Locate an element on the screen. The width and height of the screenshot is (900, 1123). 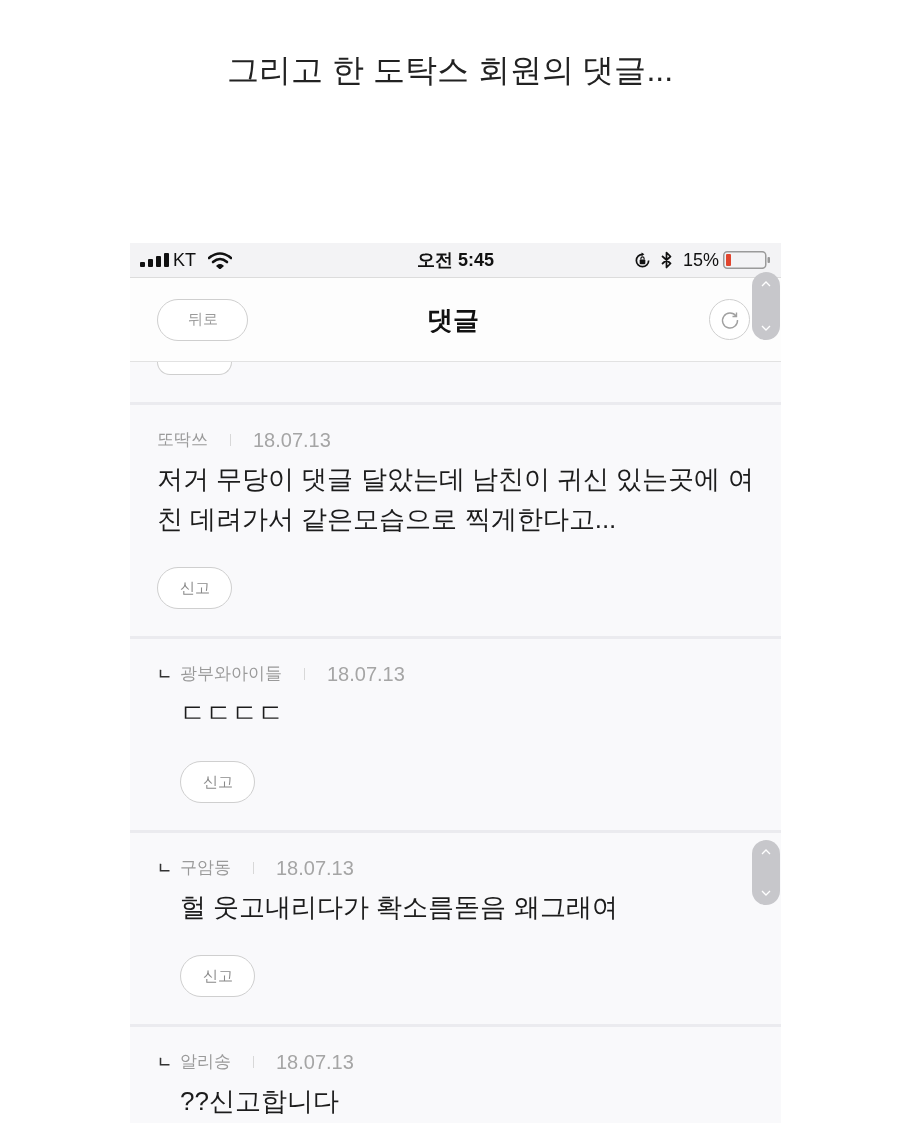
comment-text: ??신고합니다 is located at coordinates (259, 1101).